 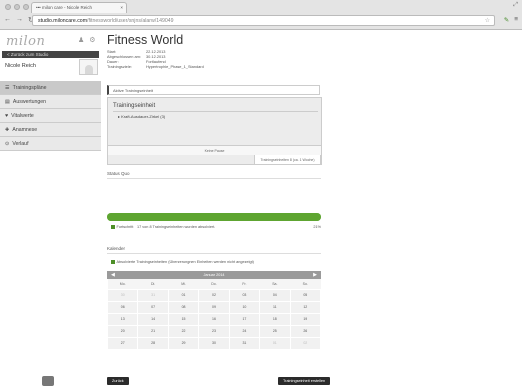 I want to click on bottom-bar: Zurück Trainingseinheit erstellen, so click(x=314, y=382).